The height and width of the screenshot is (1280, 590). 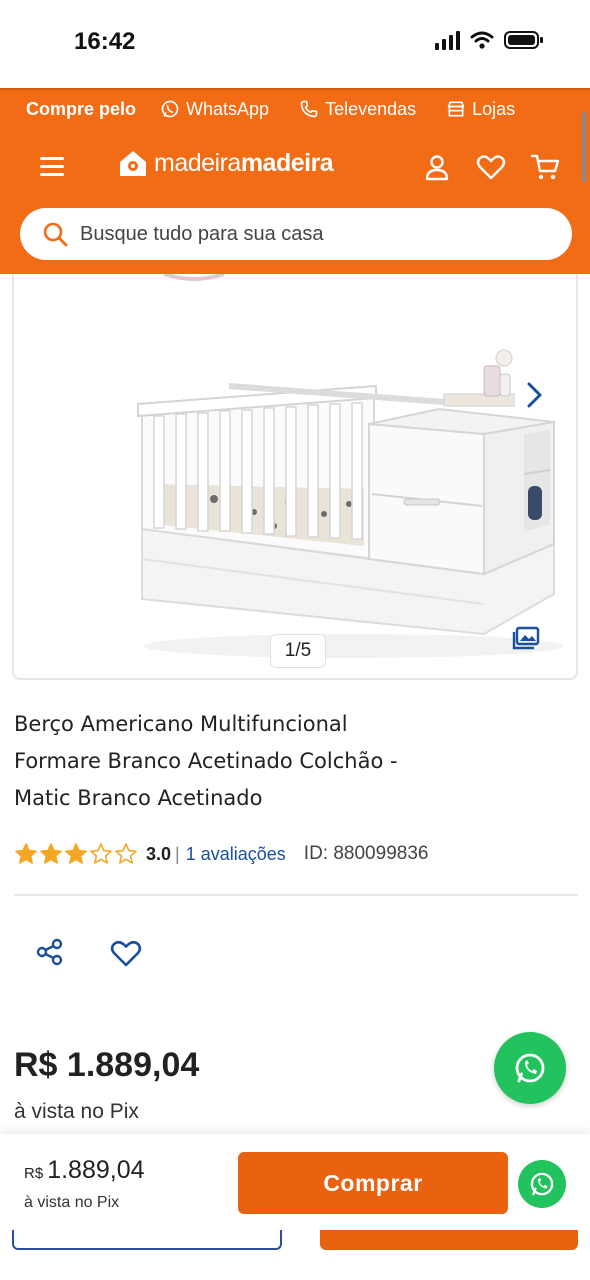 What do you see at coordinates (373, 1183) in the screenshot?
I see `buy-button: Comprar` at bounding box center [373, 1183].